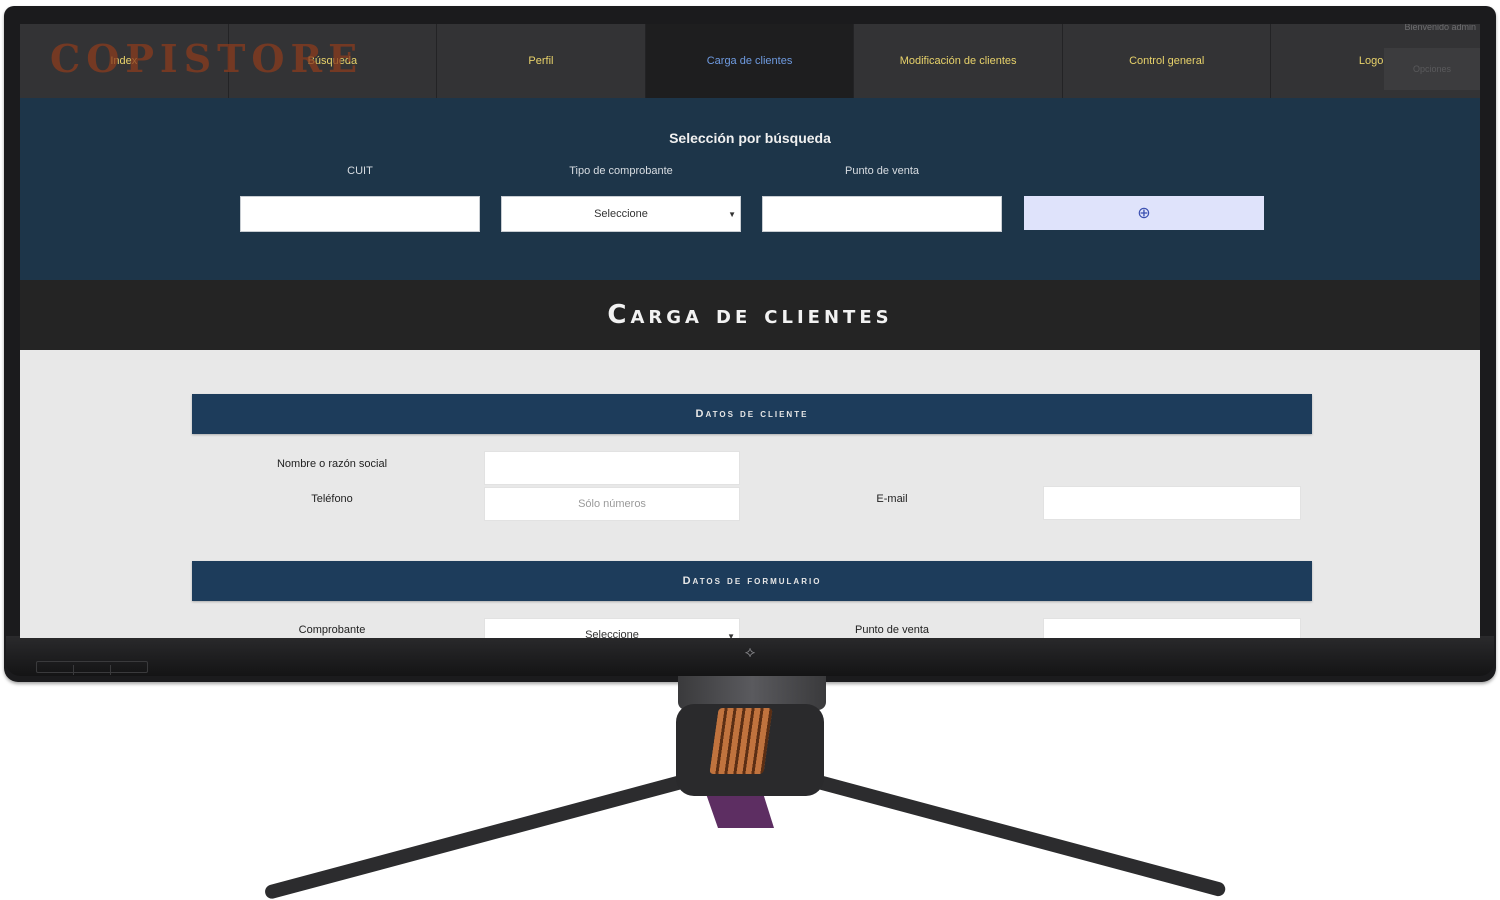  I want to click on options-label: Opciones, so click(1432, 69).